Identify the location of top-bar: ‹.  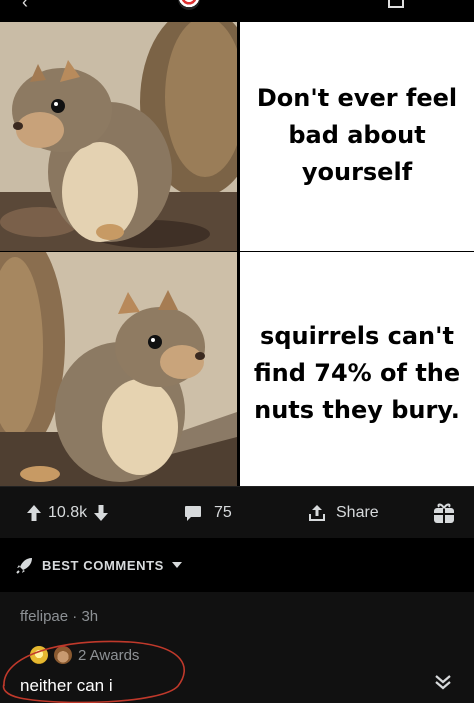
(237, 7).